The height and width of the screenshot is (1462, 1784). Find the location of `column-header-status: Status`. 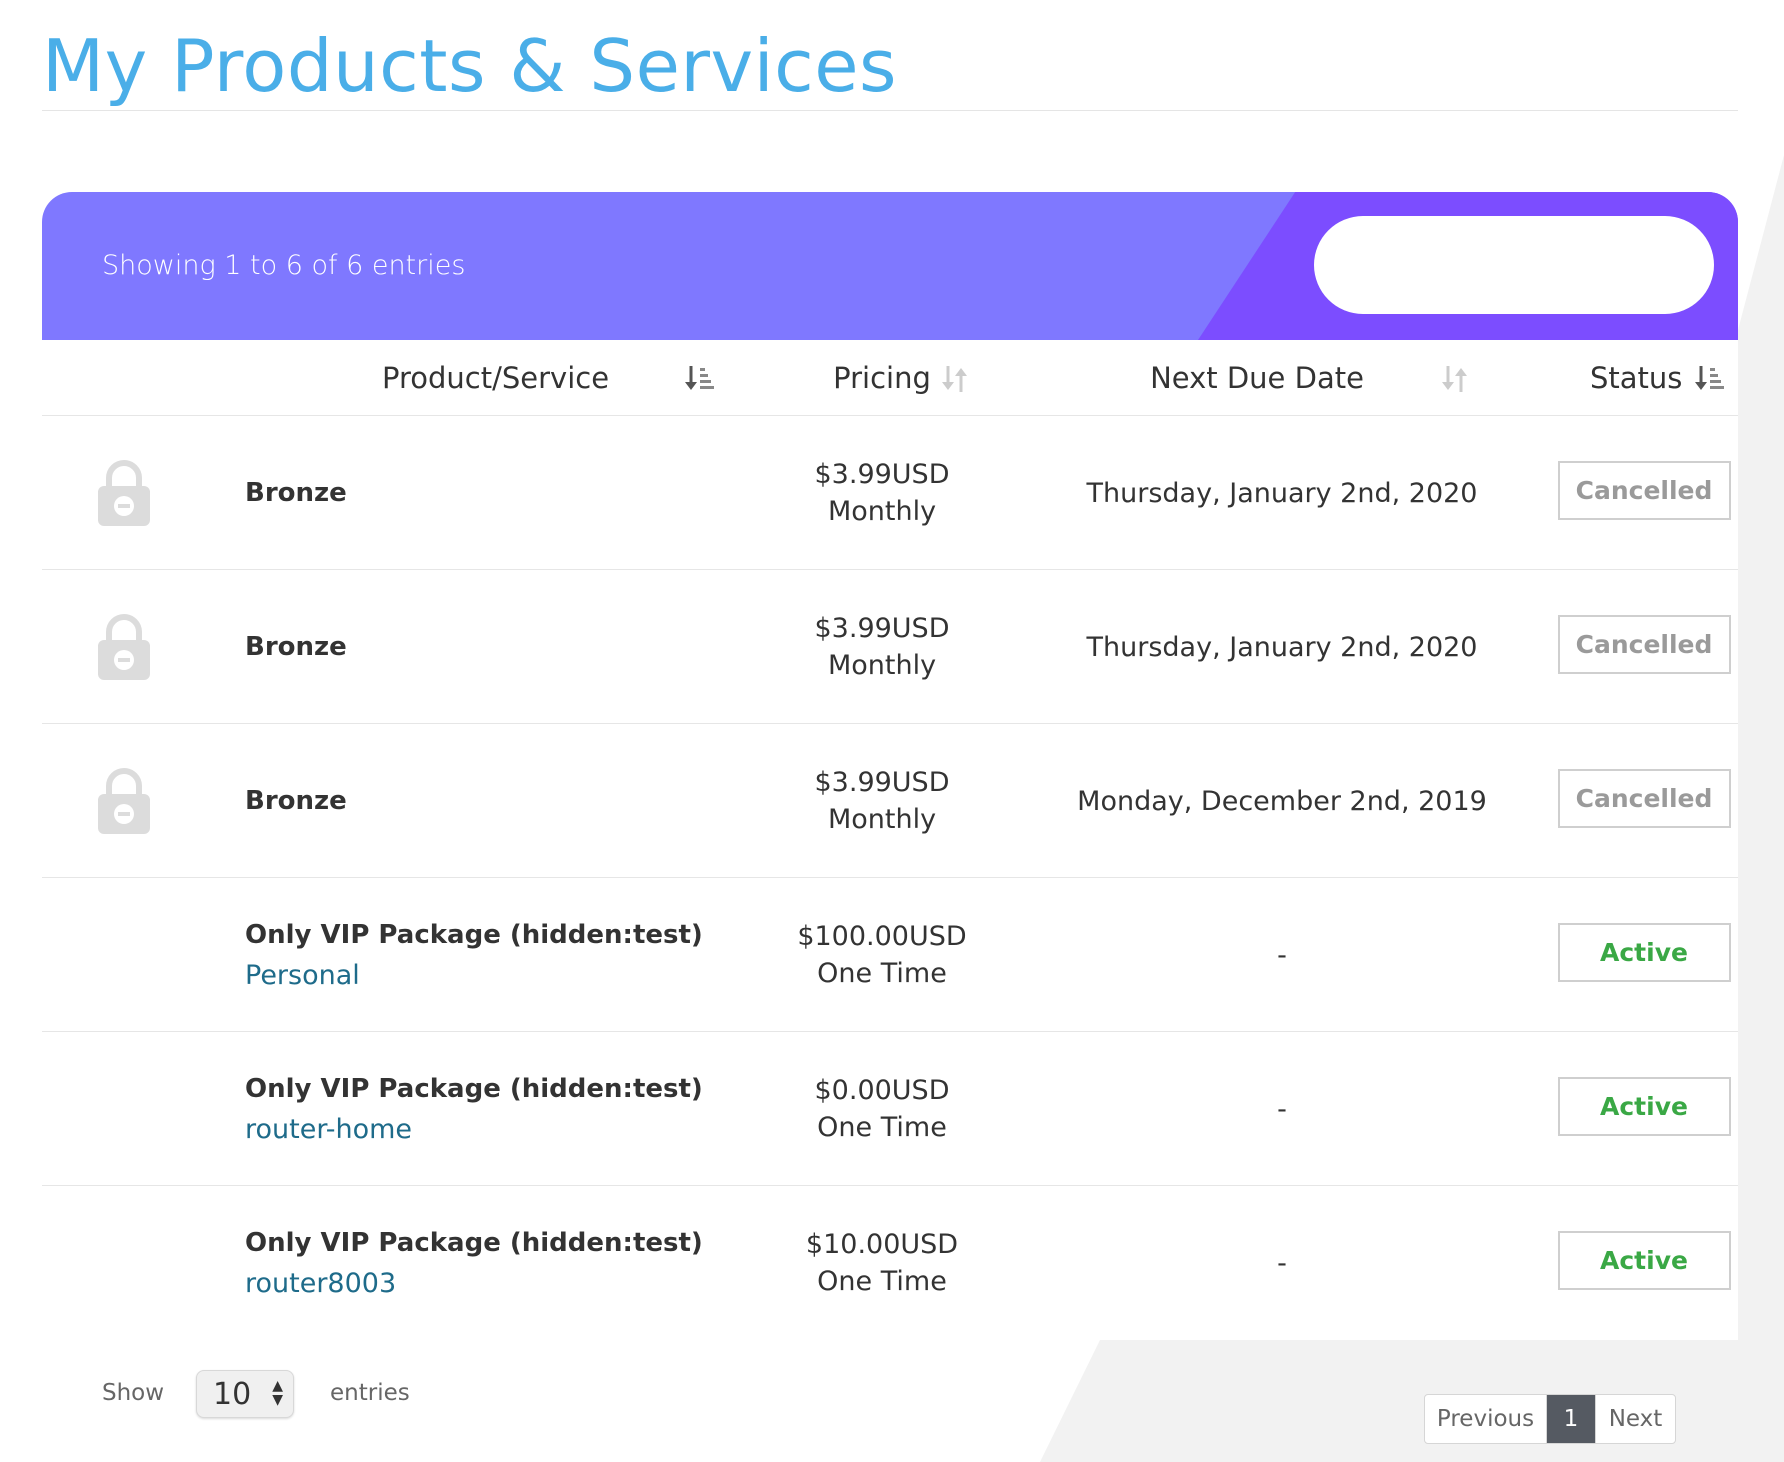

column-header-status: Status is located at coordinates (1644, 378).